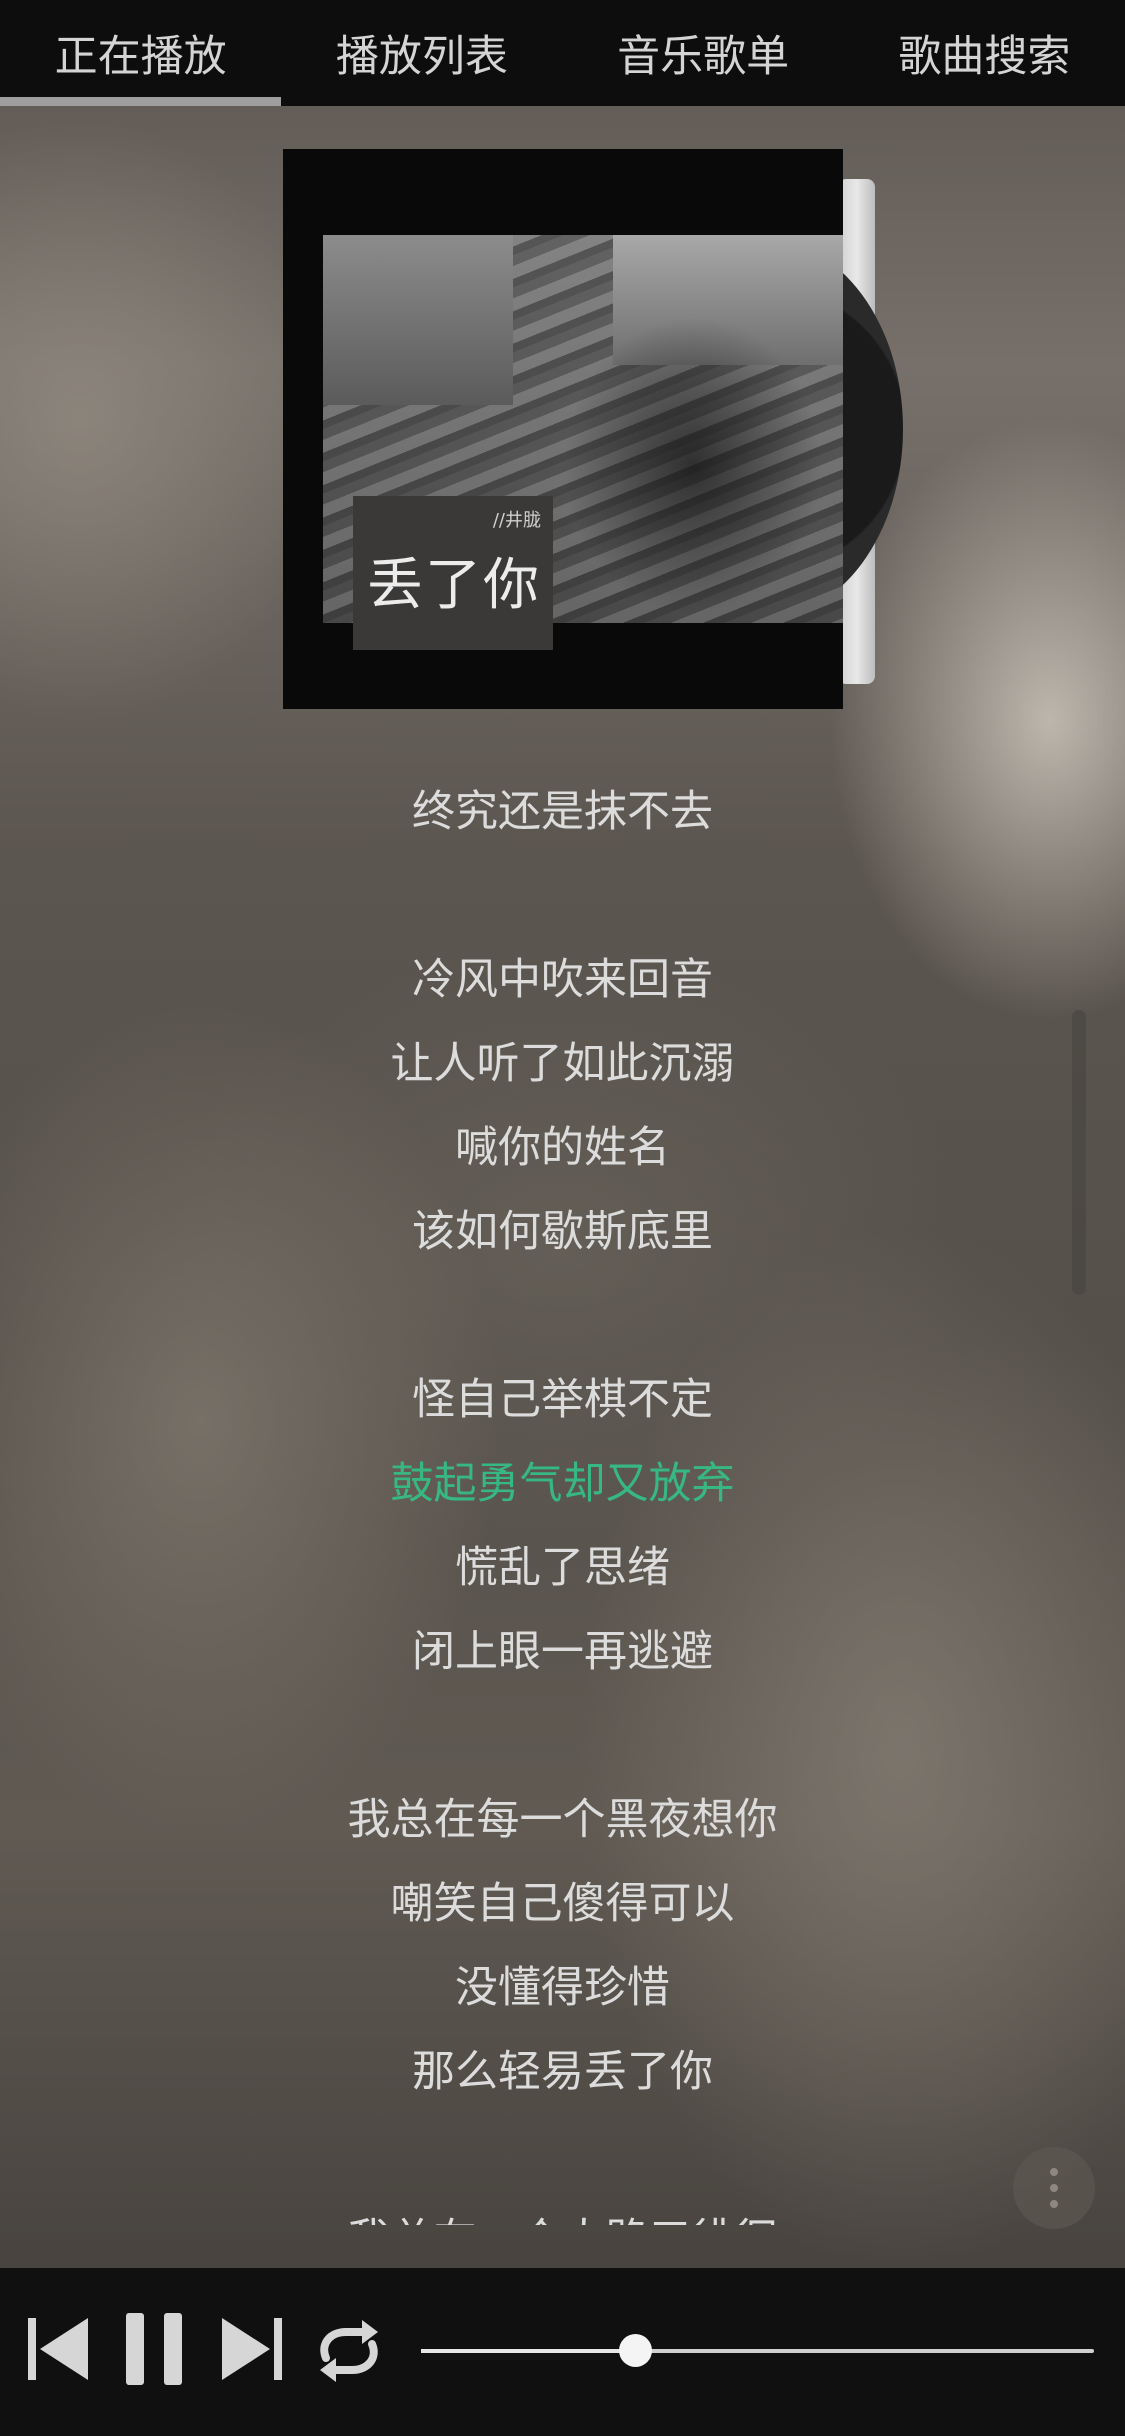 This screenshot has width=1125, height=2436. Describe the element at coordinates (562, 812) in the screenshot. I see `lyric-line: 终究还是抹不去` at that location.